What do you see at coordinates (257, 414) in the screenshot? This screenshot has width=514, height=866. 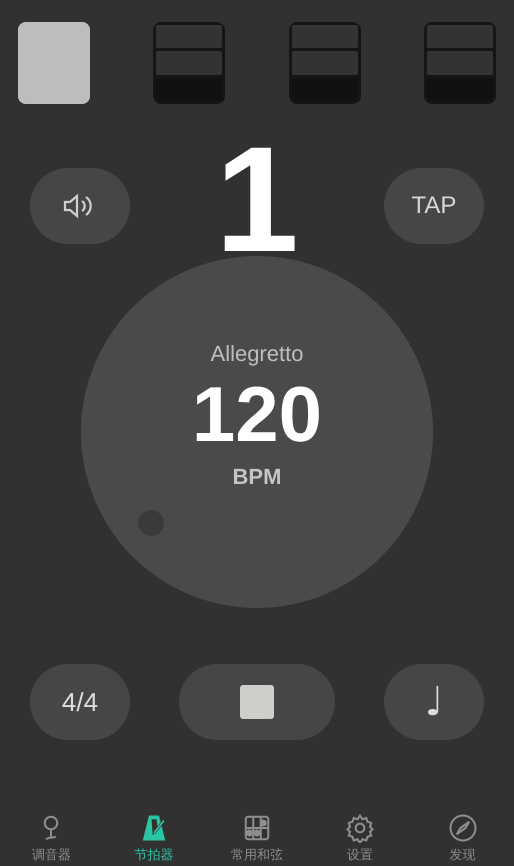 I see `bpm-value: 120` at bounding box center [257, 414].